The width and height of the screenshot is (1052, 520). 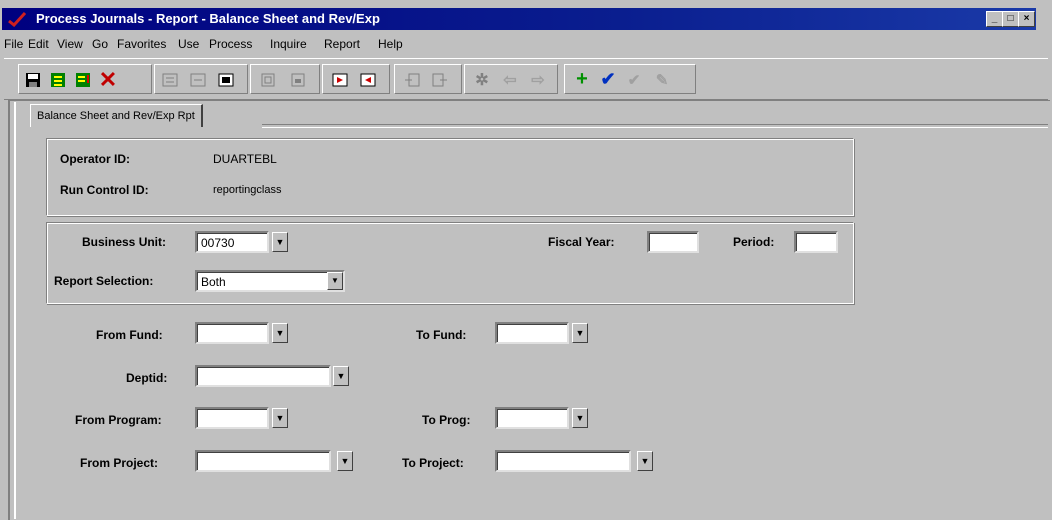 What do you see at coordinates (38, 44) in the screenshot?
I see `menu-edit: Edit` at bounding box center [38, 44].